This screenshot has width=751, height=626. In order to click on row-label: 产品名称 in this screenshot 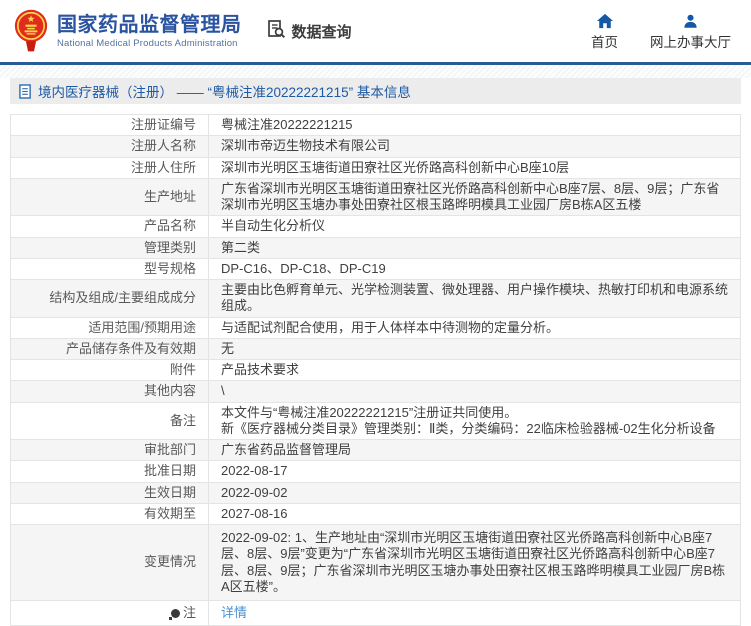, I will do `click(109, 226)`.